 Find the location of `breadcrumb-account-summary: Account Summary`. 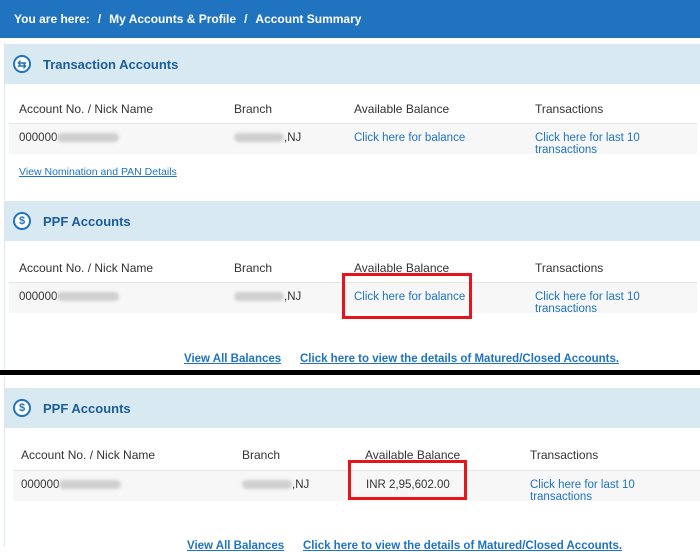

breadcrumb-account-summary: Account Summary is located at coordinates (308, 19).